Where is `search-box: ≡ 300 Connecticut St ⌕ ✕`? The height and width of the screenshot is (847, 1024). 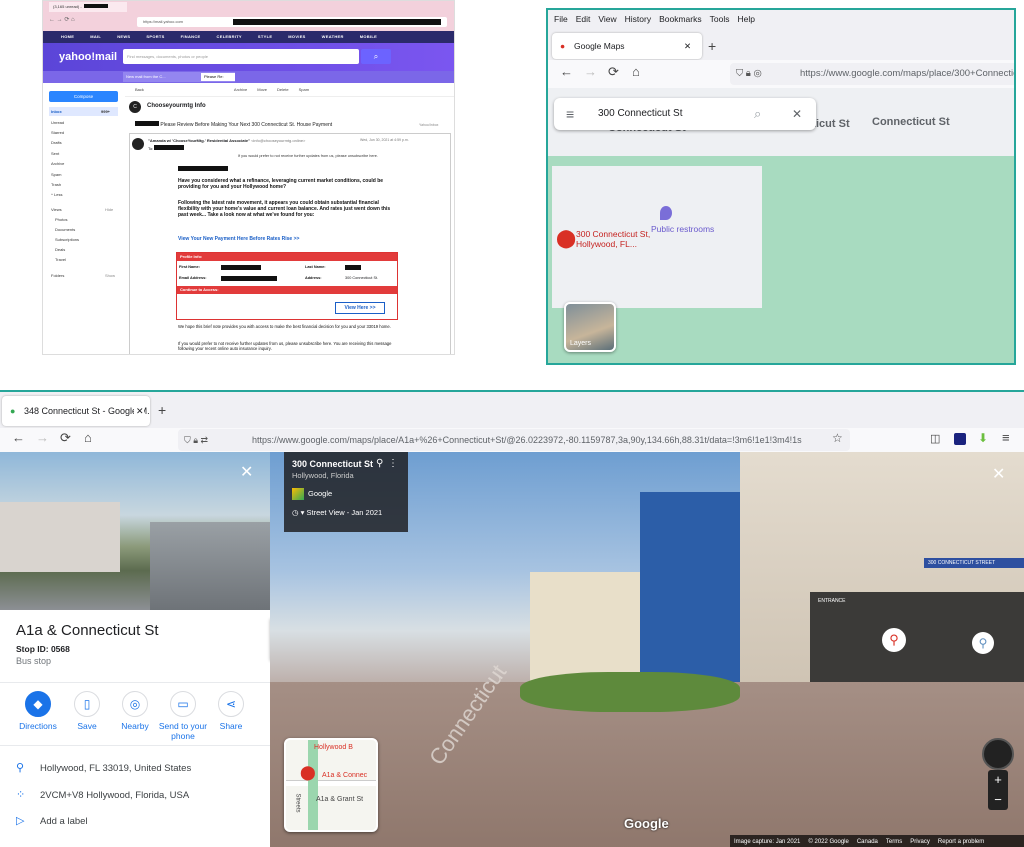
search-box: ≡ 300 Connecticut St ⌕ ✕ is located at coordinates (685, 114).